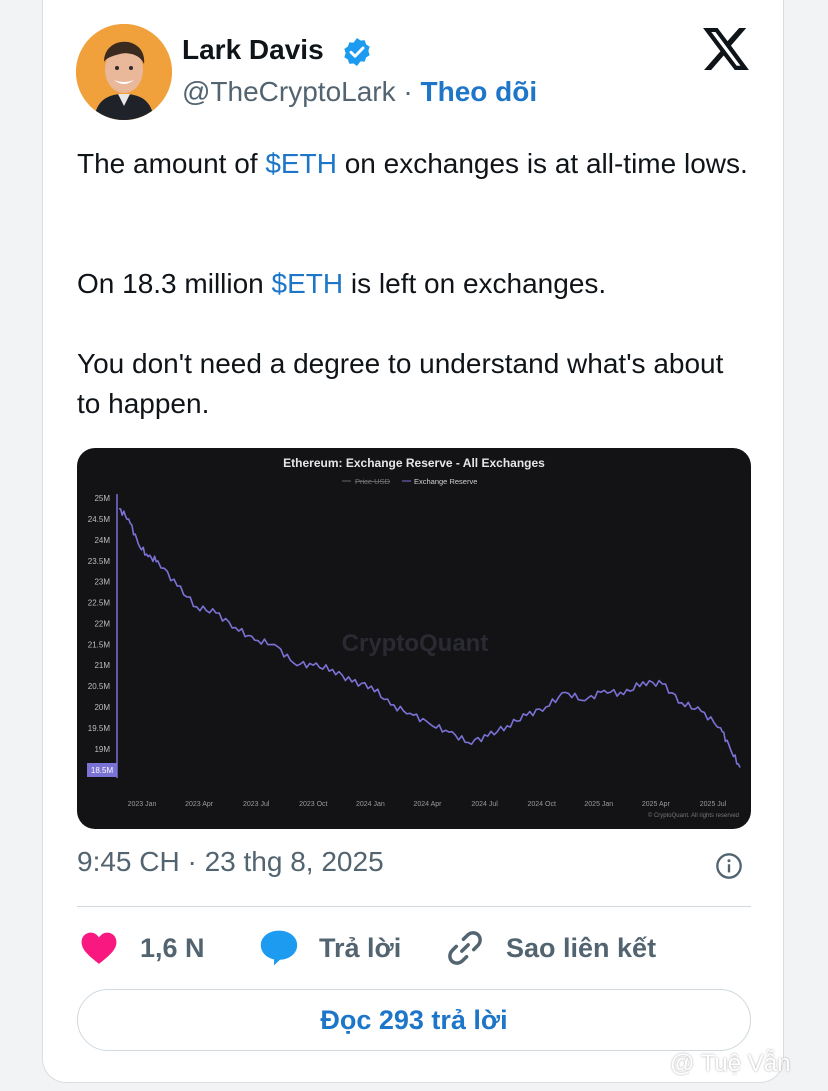 Image resolution: width=828 pixels, height=1091 pixels. Describe the element at coordinates (414, 1020) in the screenshot. I see `read-replies-button: Đọc 293 trả lời` at that location.